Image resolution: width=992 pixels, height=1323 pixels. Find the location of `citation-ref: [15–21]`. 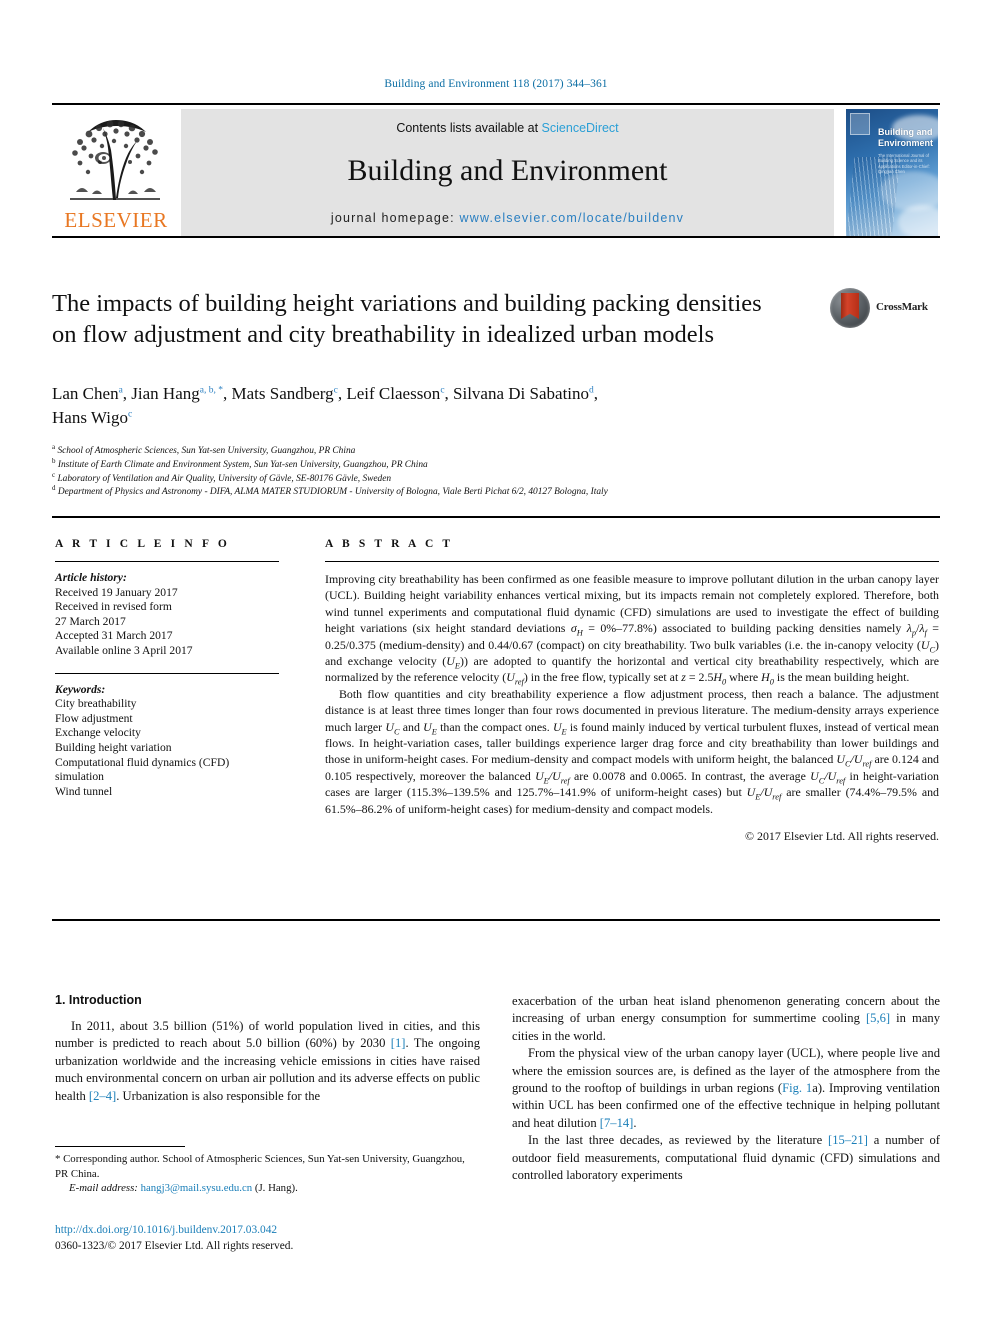

citation-ref: [15–21] is located at coordinates (848, 1140).